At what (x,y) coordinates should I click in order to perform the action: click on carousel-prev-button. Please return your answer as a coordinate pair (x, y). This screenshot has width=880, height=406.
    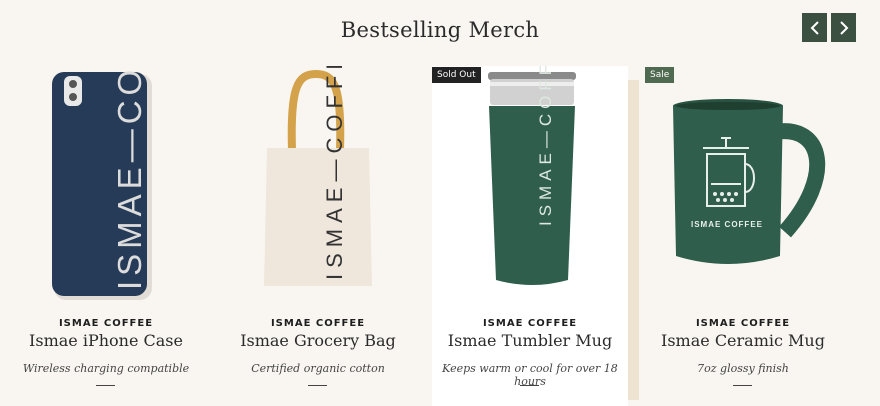
    Looking at the image, I should click on (814, 27).